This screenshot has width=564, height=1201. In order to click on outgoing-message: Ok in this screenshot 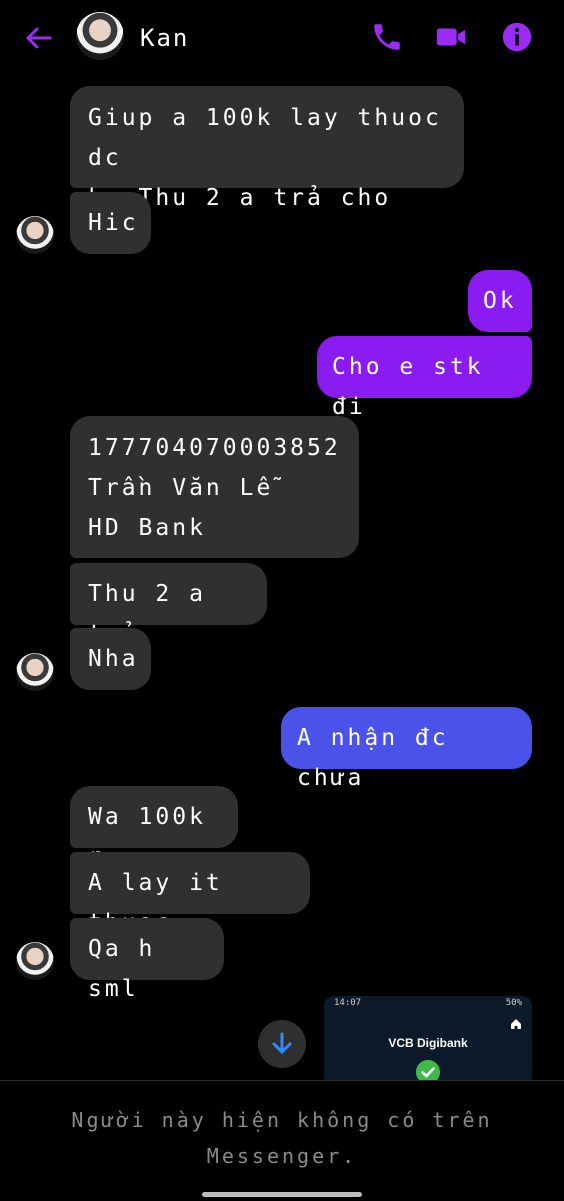, I will do `click(500, 301)`.